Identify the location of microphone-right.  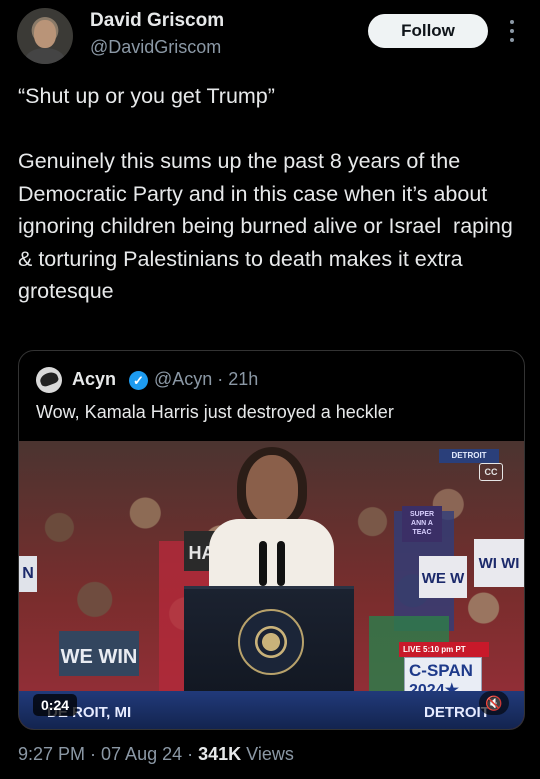
(281, 563).